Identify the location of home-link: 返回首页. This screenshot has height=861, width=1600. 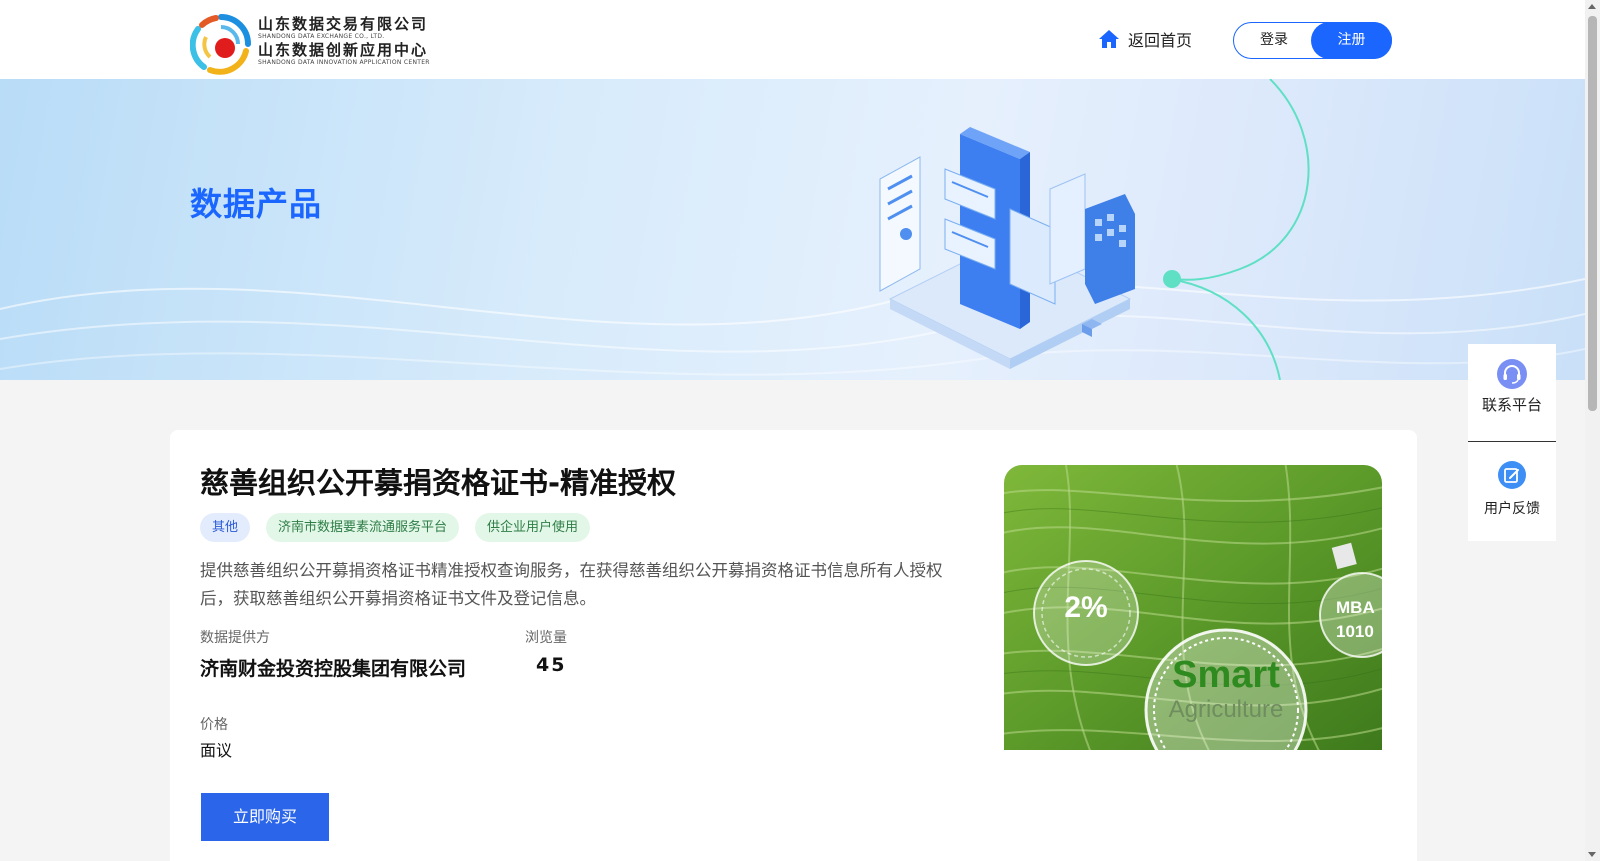
(1145, 39).